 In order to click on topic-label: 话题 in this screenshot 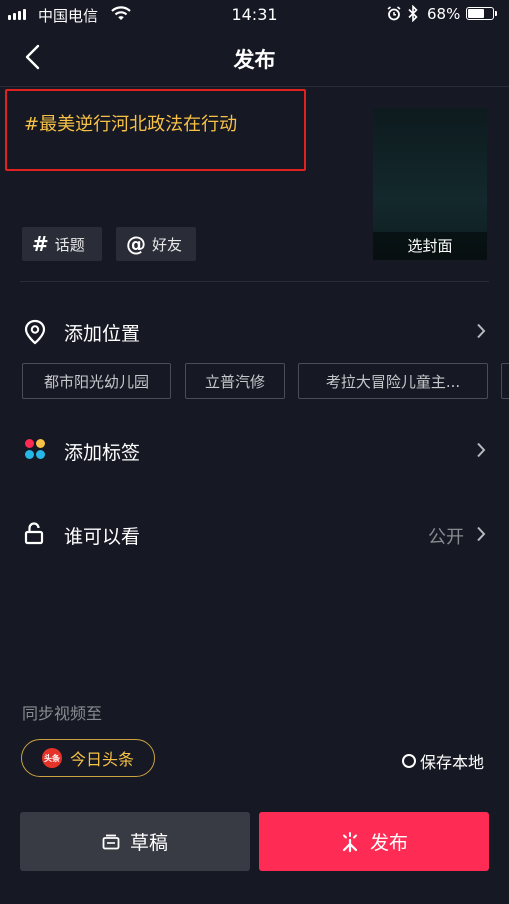, I will do `click(69, 244)`.